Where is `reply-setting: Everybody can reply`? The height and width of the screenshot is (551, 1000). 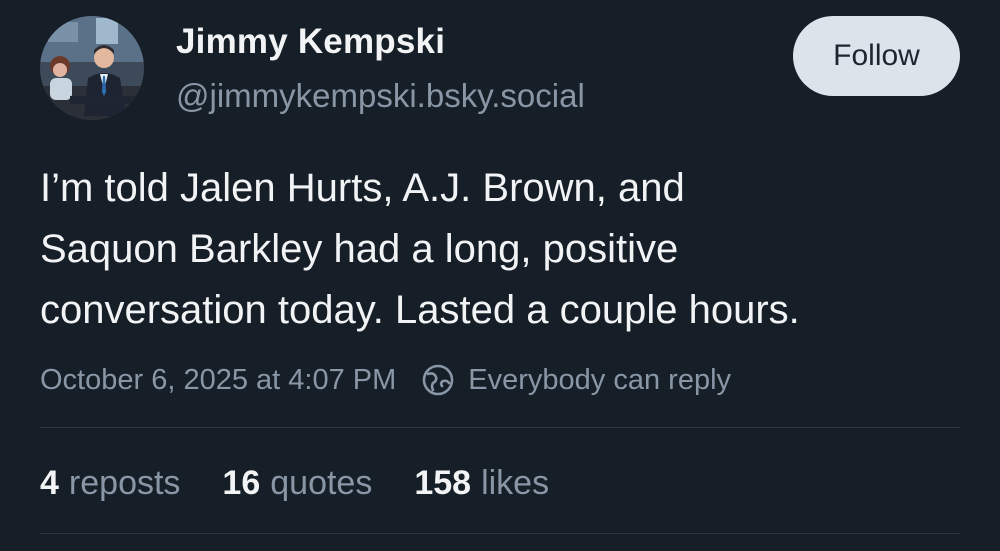
reply-setting: Everybody can reply is located at coordinates (575, 380).